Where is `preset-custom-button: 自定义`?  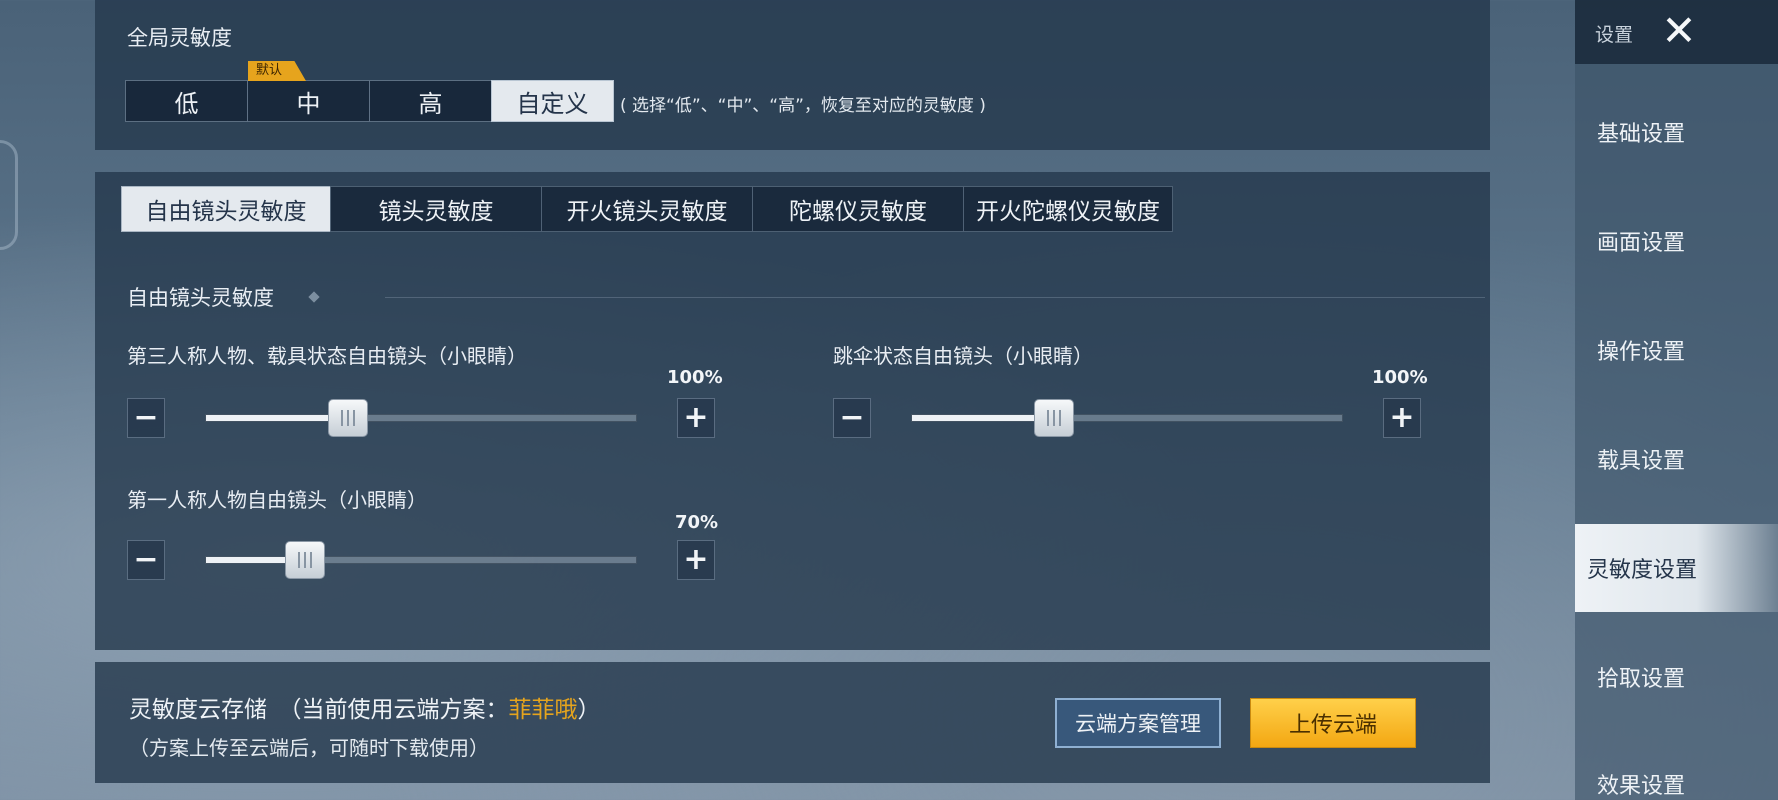 preset-custom-button: 自定义 is located at coordinates (552, 101).